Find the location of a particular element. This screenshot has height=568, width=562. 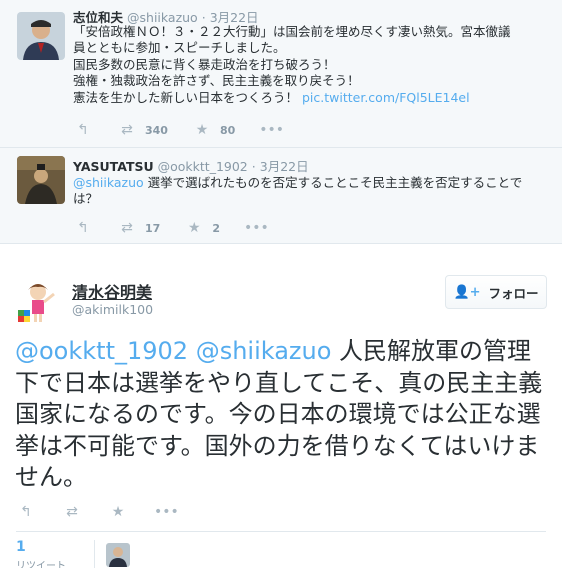

retweet-stat-count: 1 is located at coordinates (21, 547).